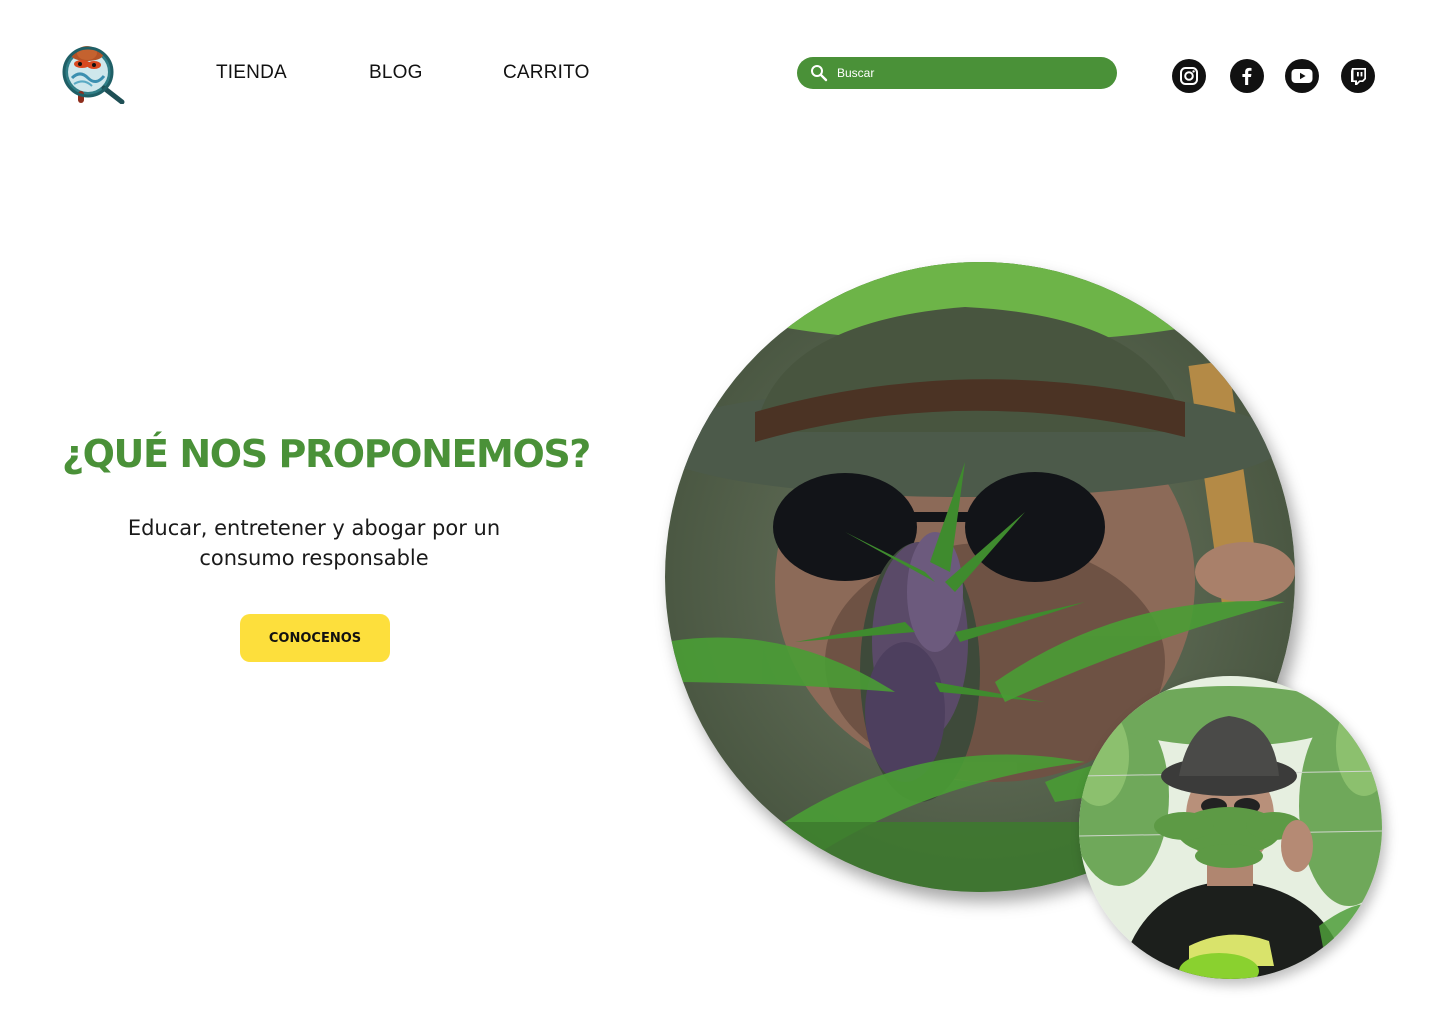  I want to click on instagram-link, so click(1189, 76).